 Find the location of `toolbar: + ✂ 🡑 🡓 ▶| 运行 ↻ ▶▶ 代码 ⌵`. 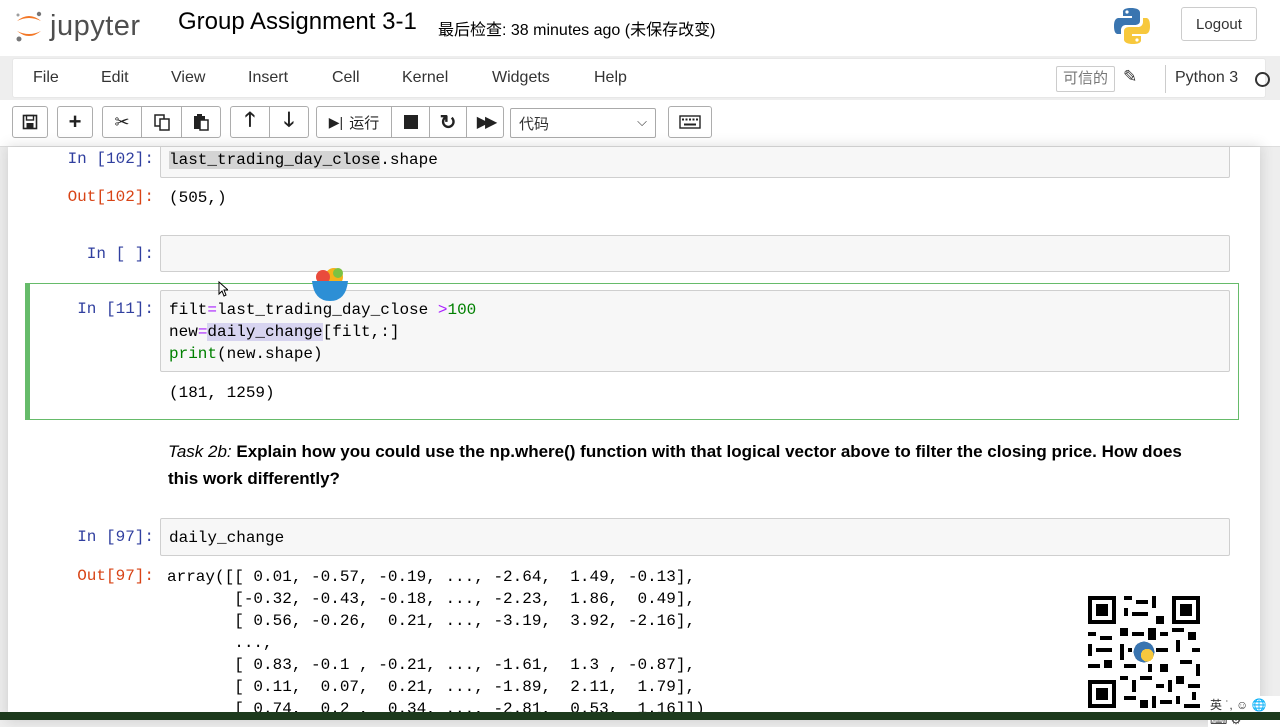

toolbar: + ✂ 🡑 🡓 ▶| 运行 ↻ ▶▶ 代码 ⌵ is located at coordinates (640, 123).